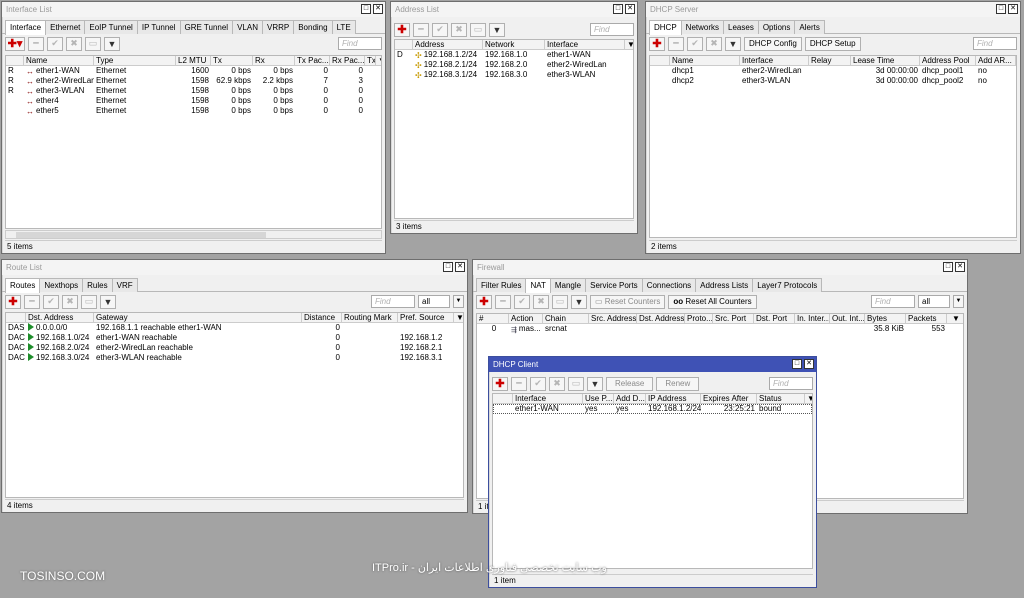 The width and height of the screenshot is (1024, 598). Describe the element at coordinates (193, 60) in the screenshot. I see `col-l2mtu: L2 MTU` at that location.